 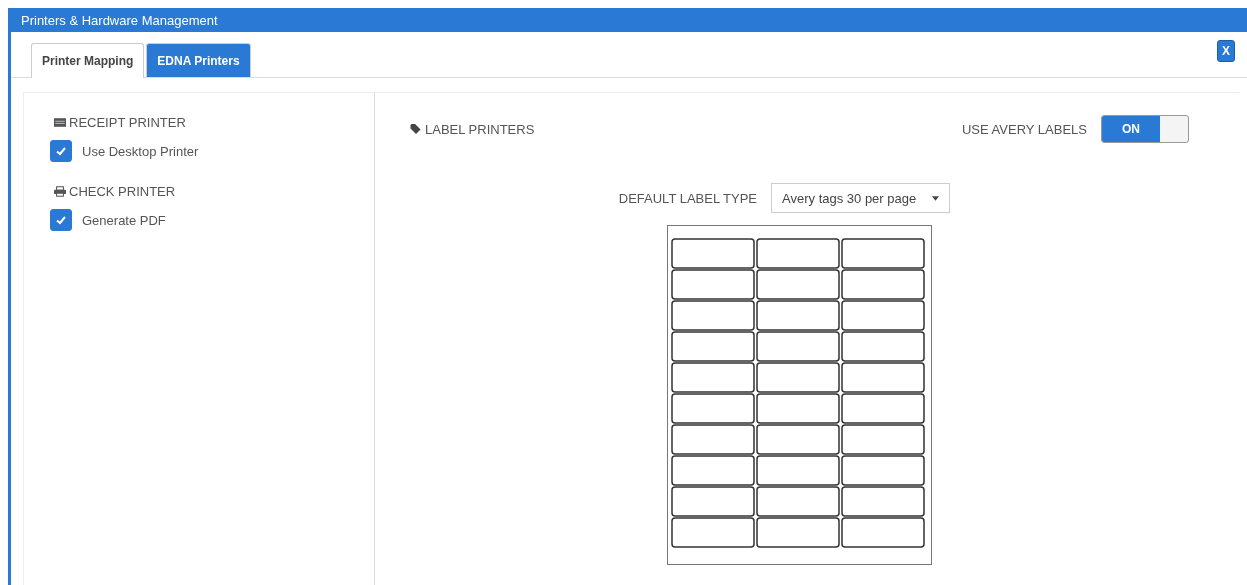 I want to click on label-type-dropdown: Avery tags 30 per page, so click(x=861, y=198).